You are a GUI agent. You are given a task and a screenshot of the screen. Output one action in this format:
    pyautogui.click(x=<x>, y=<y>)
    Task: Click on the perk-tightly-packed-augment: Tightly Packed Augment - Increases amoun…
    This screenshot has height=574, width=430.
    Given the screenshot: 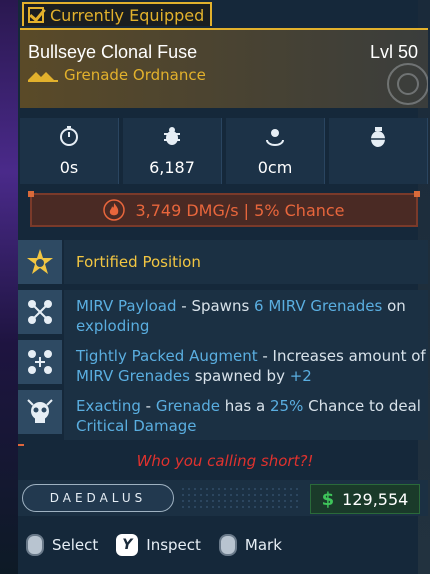 What is the action you would take?
    pyautogui.click(x=223, y=365)
    